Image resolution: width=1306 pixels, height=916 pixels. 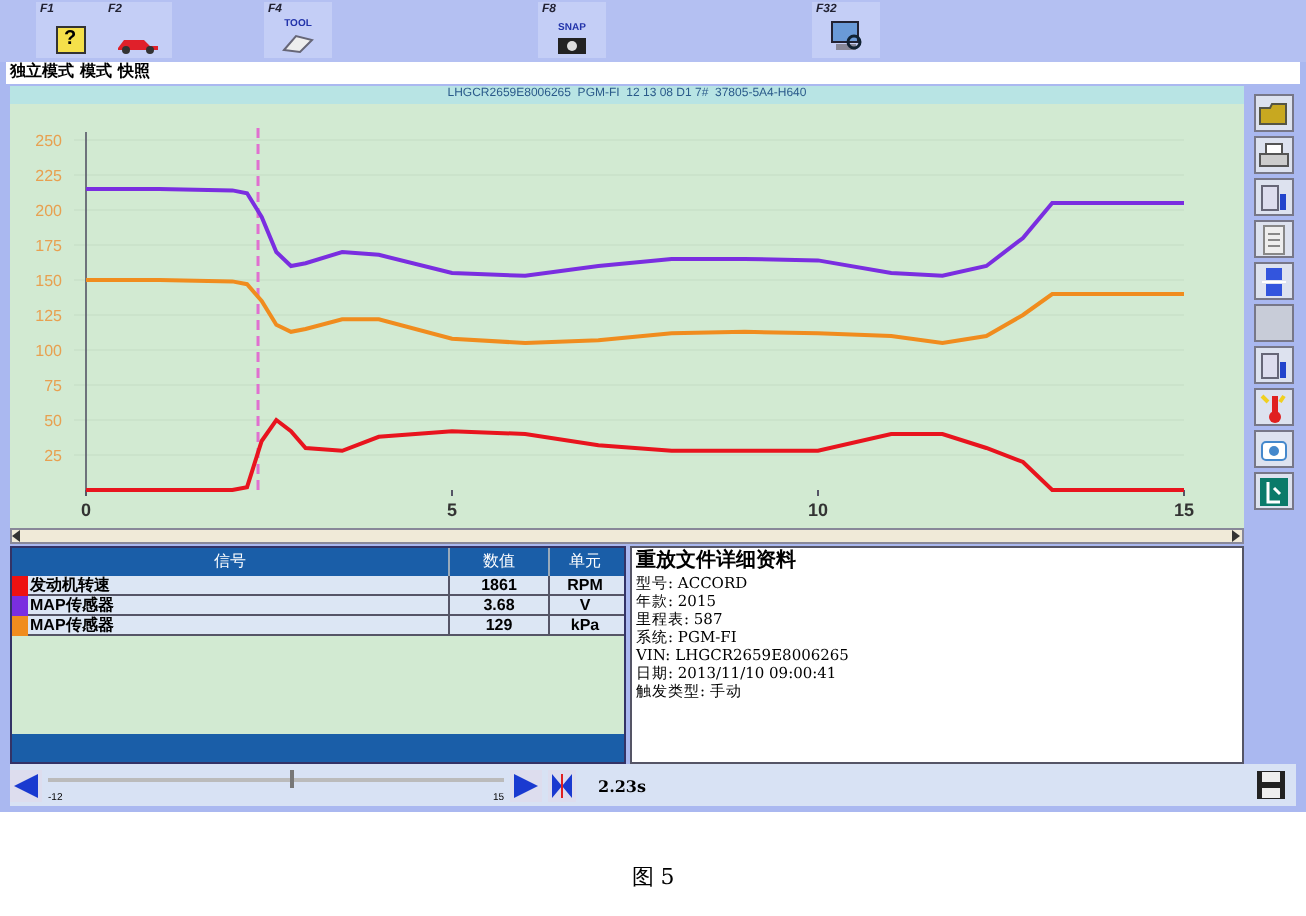 I want to click on slider-thumb, so click(x=291, y=778).